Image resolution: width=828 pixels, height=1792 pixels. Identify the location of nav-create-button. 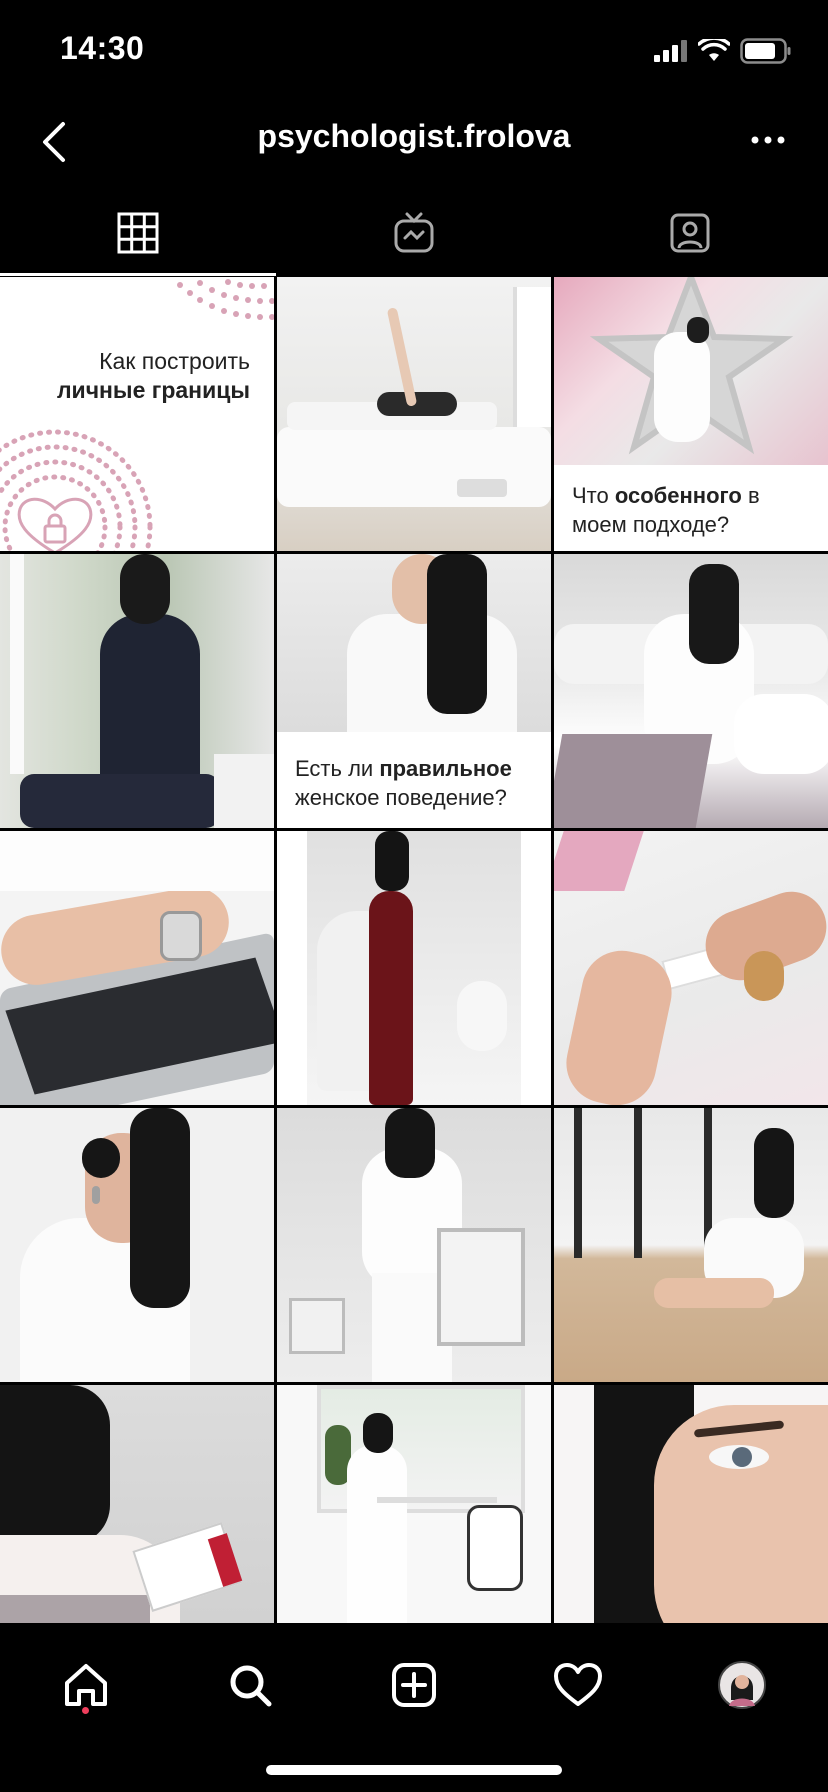
(414, 1685).